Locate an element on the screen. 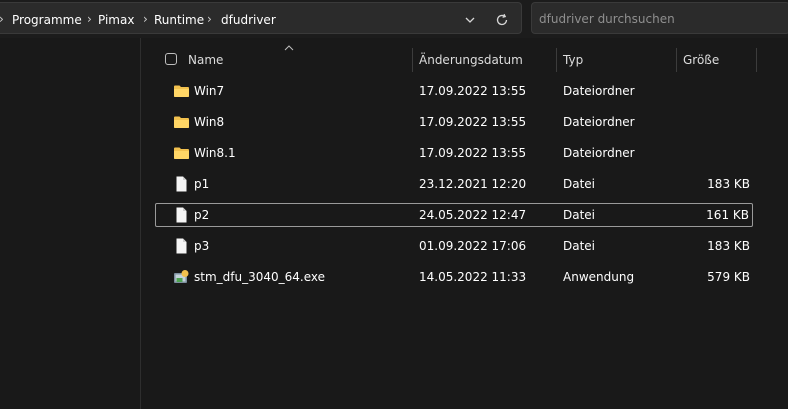 The width and height of the screenshot is (788, 409). file-name: p3 is located at coordinates (202, 246).